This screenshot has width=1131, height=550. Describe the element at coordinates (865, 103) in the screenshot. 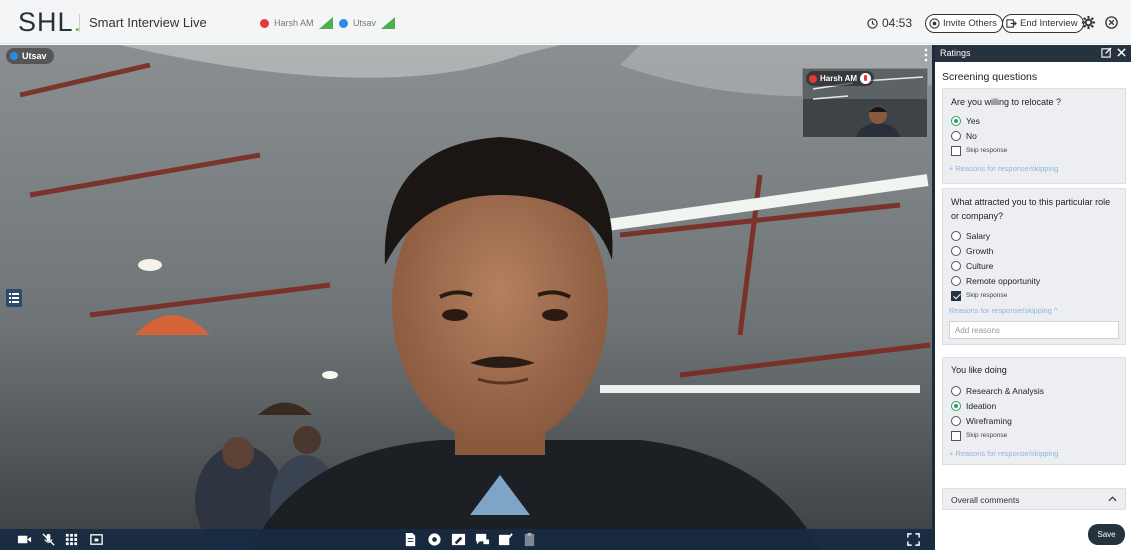

I see `pip-video-feed: Harsh AM` at that location.